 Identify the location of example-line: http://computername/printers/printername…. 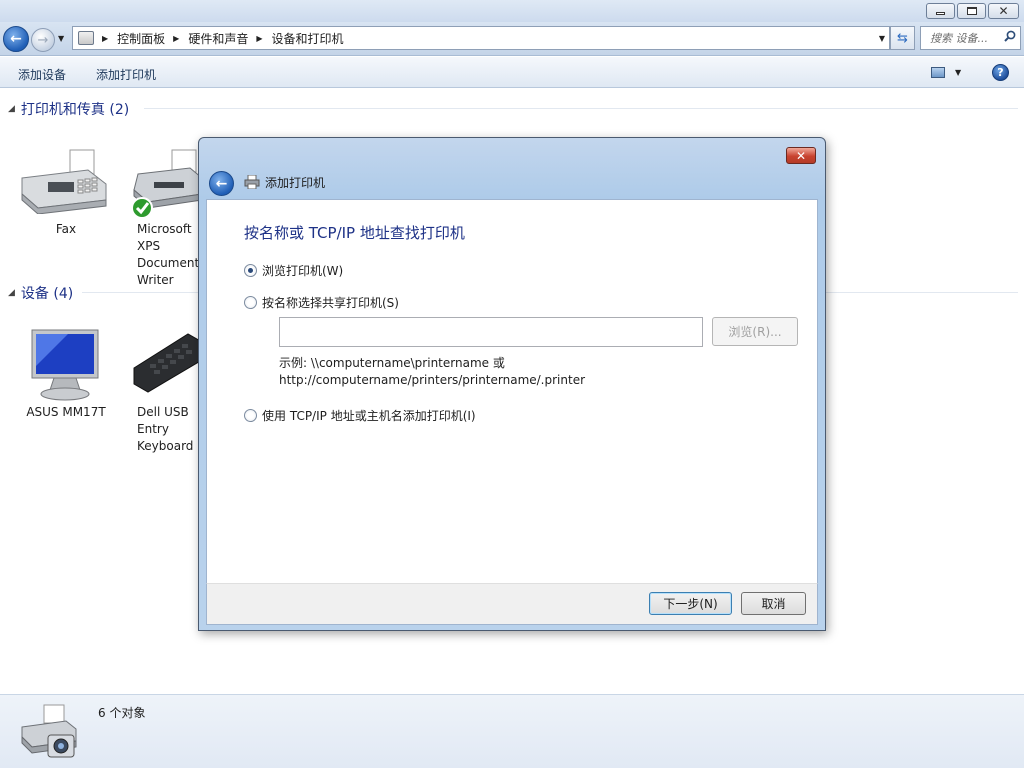
(432, 380).